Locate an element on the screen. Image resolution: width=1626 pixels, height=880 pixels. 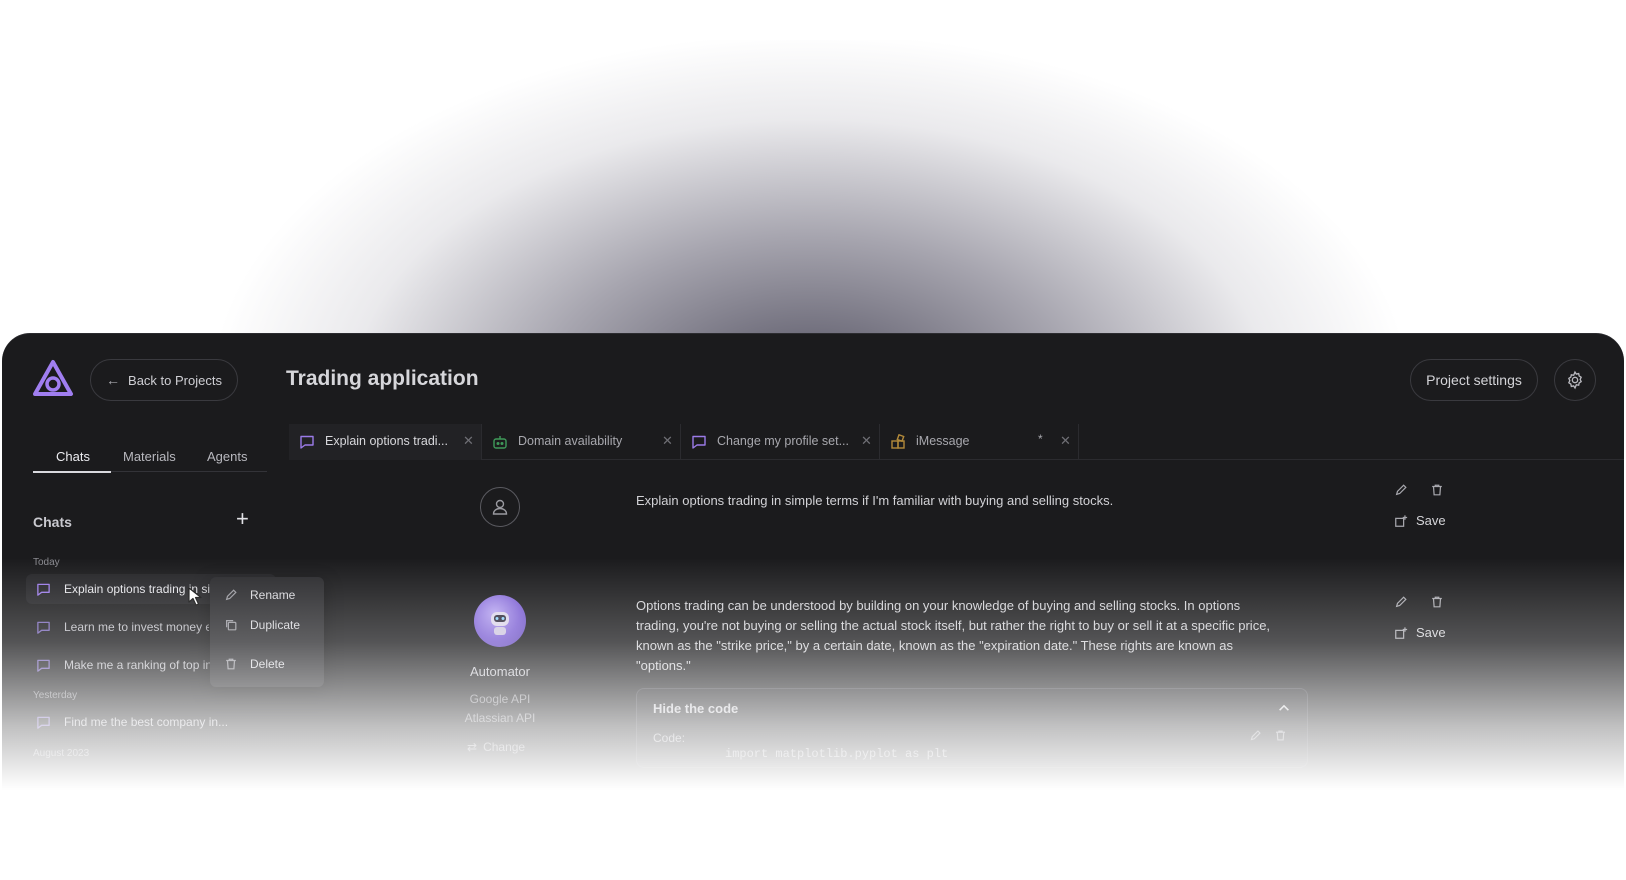
change-agent-button: ⇄ Change is located at coordinates (496, 747).